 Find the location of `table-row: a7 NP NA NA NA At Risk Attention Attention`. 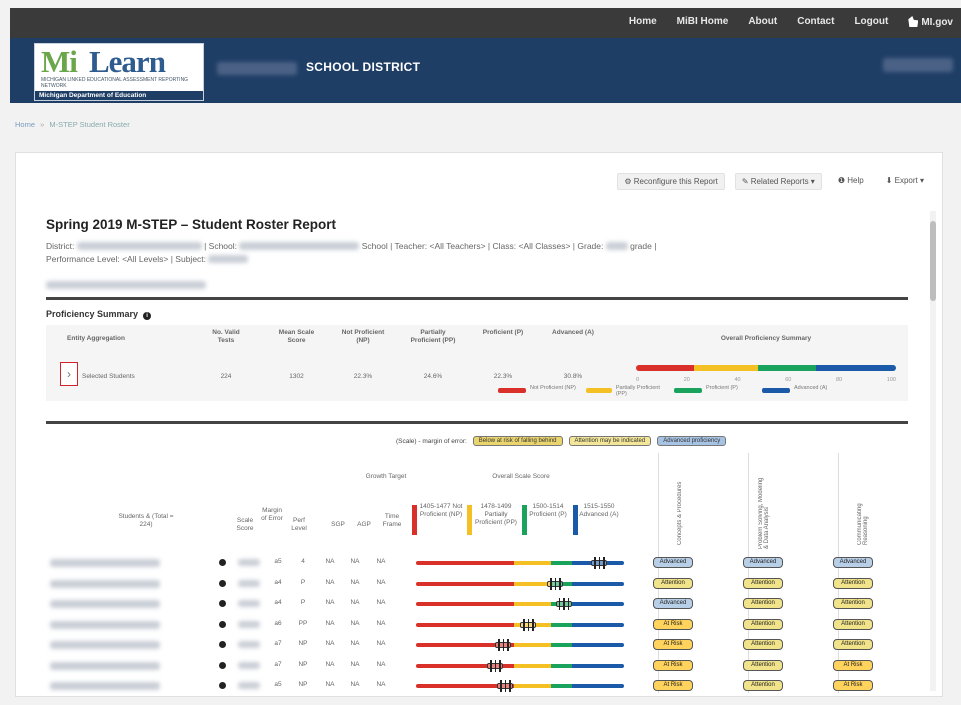

table-row: a7 NP NA NA NA At Risk Attention Attention is located at coordinates (477, 645).